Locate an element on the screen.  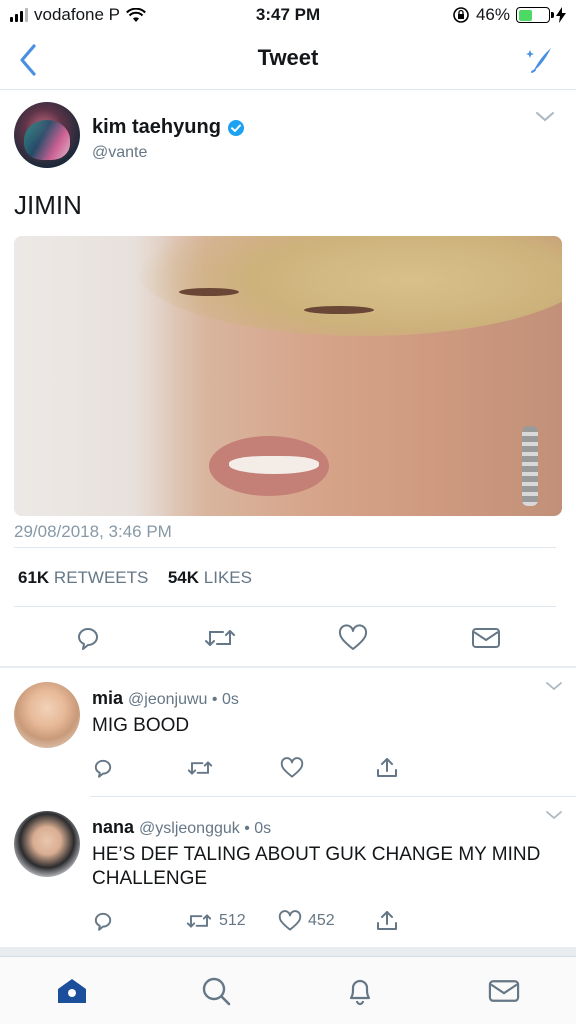
battery-percent: 46% is located at coordinates (492, 14).